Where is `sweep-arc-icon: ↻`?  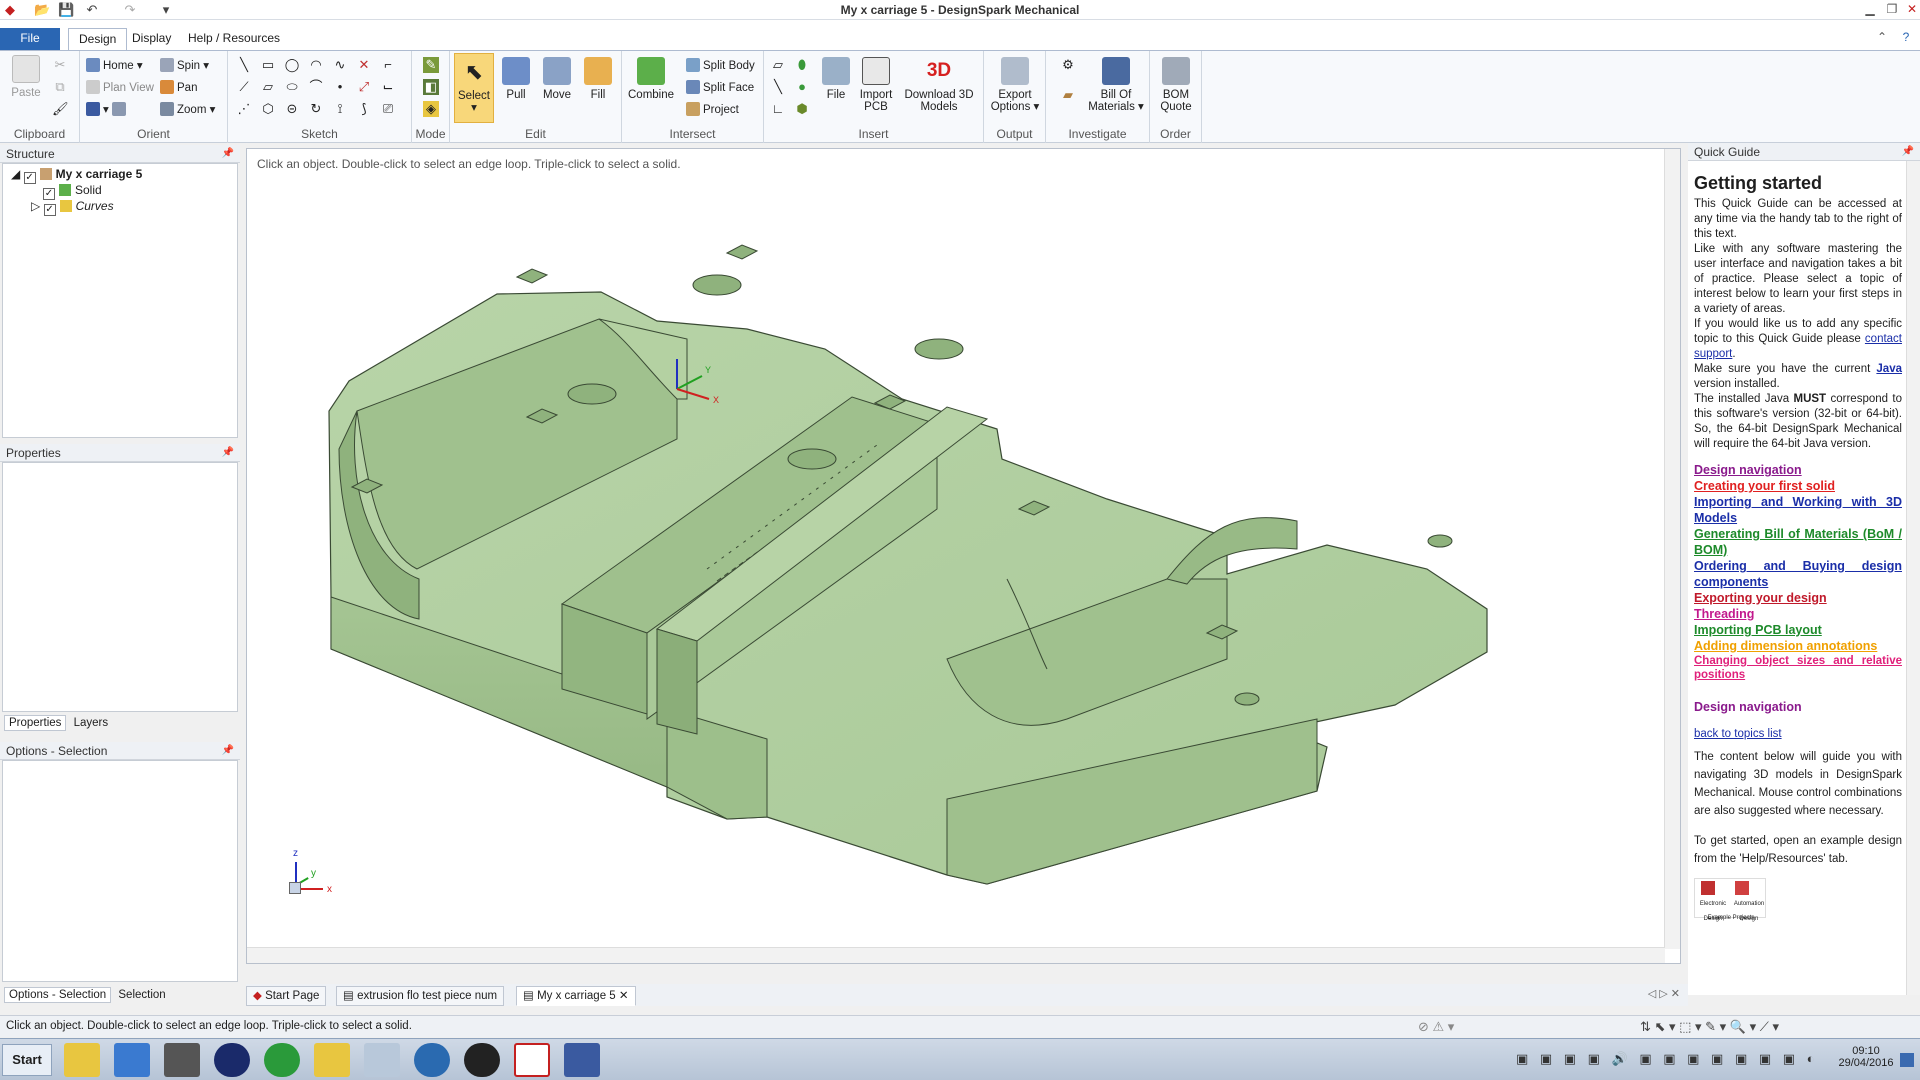
sweep-arc-icon: ↻ is located at coordinates (316, 109).